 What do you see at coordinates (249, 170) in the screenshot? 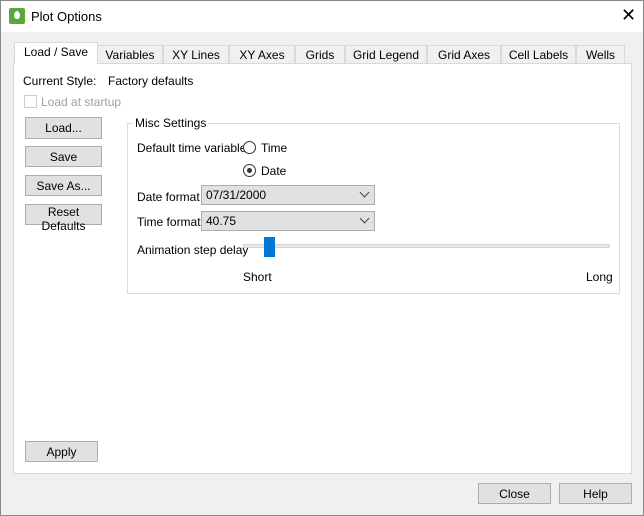
I see `date-radio` at bounding box center [249, 170].